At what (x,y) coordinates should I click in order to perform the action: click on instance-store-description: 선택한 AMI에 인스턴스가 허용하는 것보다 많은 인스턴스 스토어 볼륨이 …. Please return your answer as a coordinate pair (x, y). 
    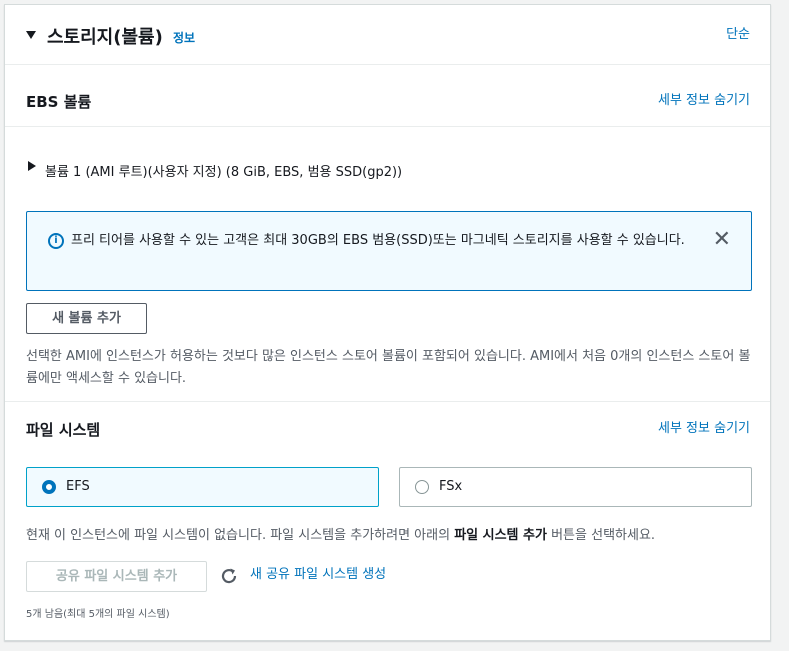
    Looking at the image, I should click on (388, 367).